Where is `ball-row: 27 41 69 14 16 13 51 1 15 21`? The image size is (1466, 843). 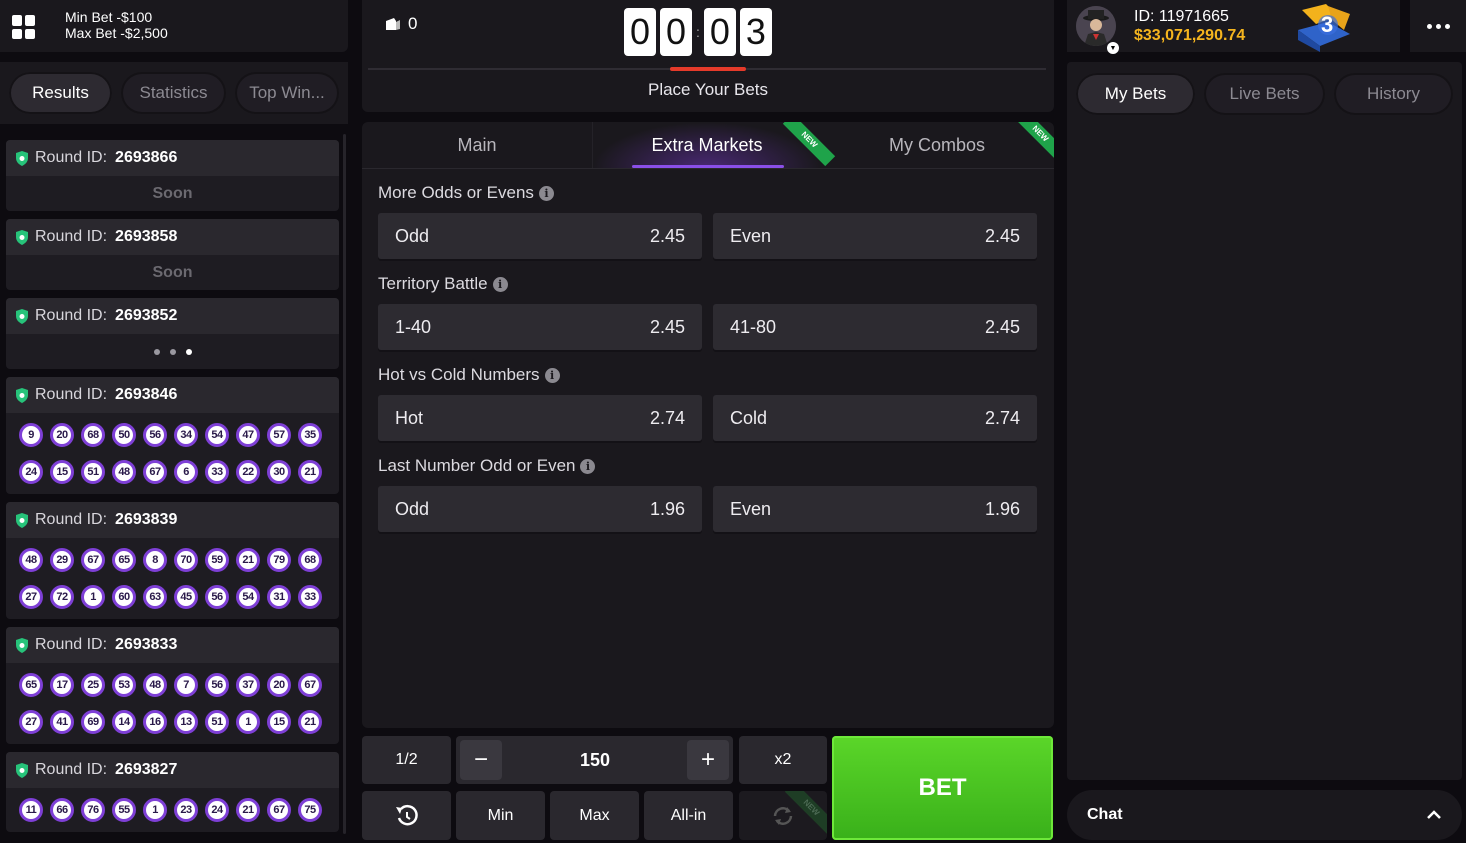
ball-row: 27 41 69 14 16 13 51 1 15 21 is located at coordinates (172, 721).